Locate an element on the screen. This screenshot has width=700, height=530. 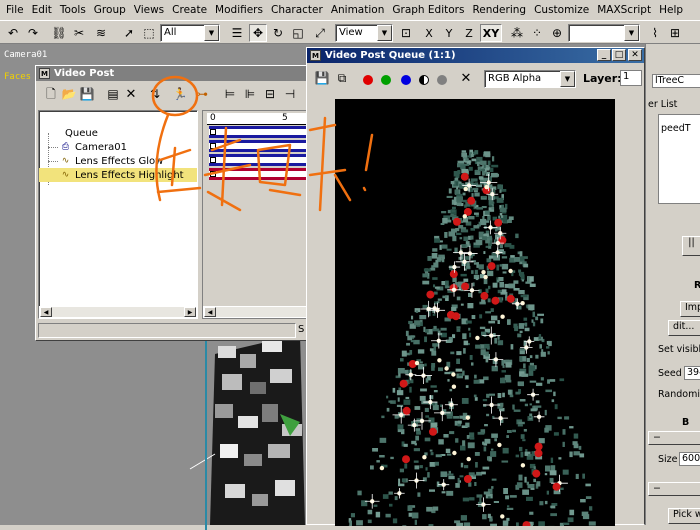
schematic-icon: ⊞ is located at coordinates (675, 33).